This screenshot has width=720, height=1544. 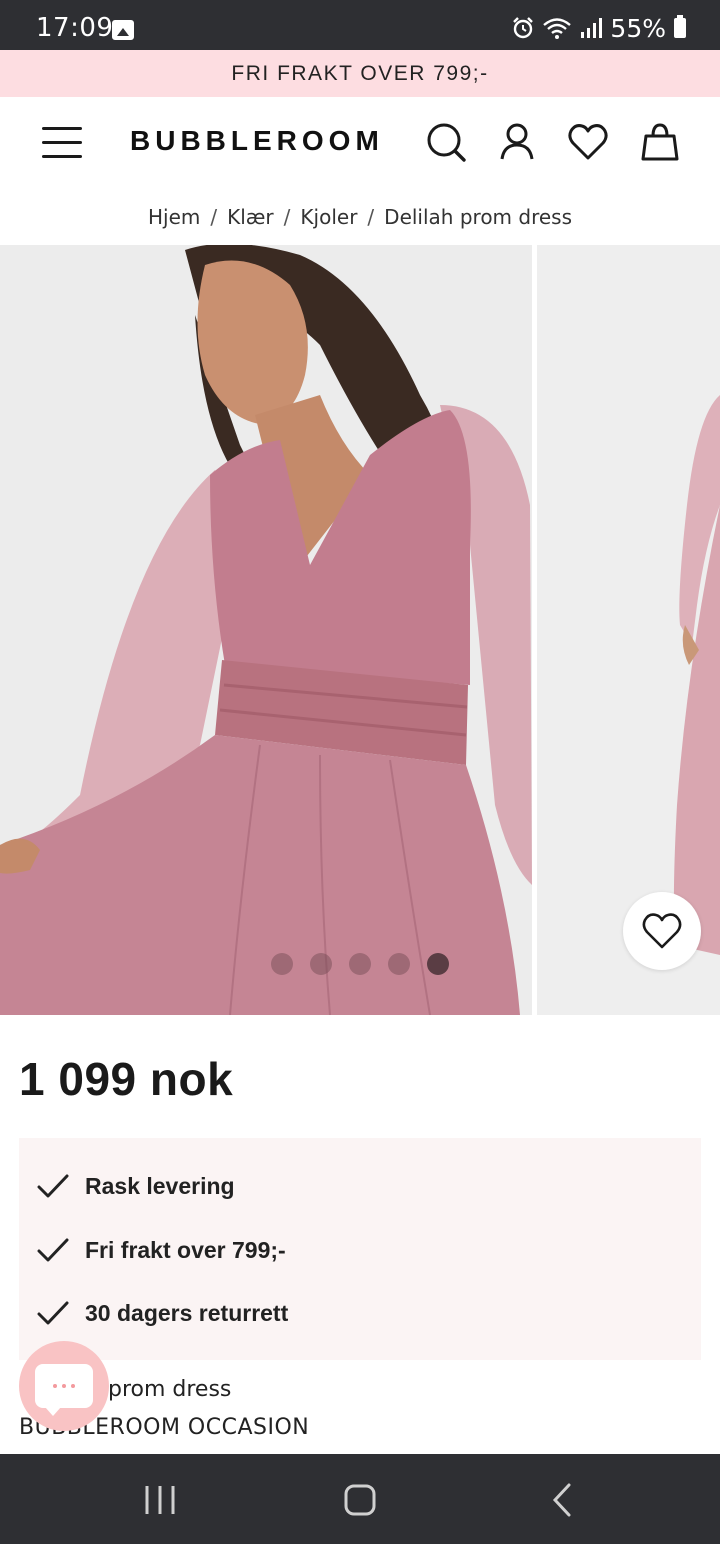 I want to click on status-time: 17:09, so click(x=75, y=28).